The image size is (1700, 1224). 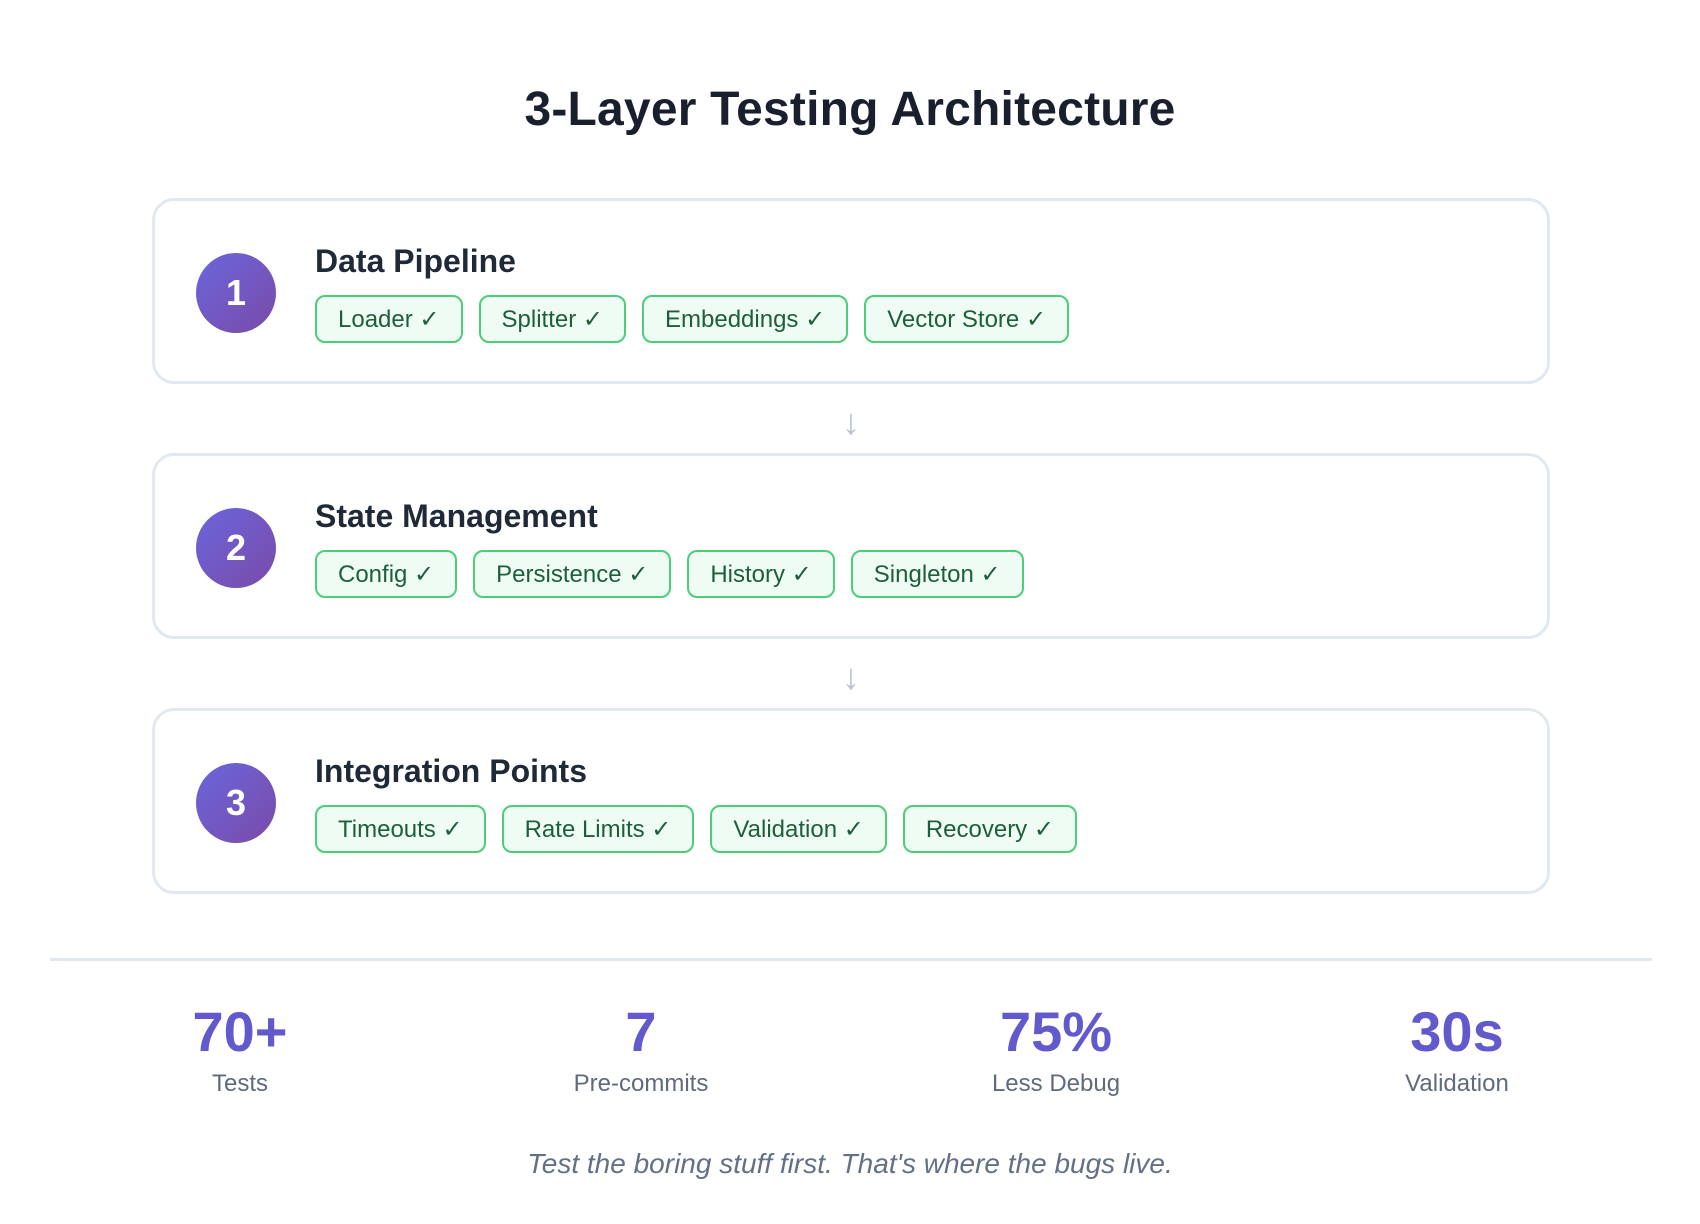 I want to click on stat-less-debug: 75% Less Debug, so click(x=1056, y=1051).